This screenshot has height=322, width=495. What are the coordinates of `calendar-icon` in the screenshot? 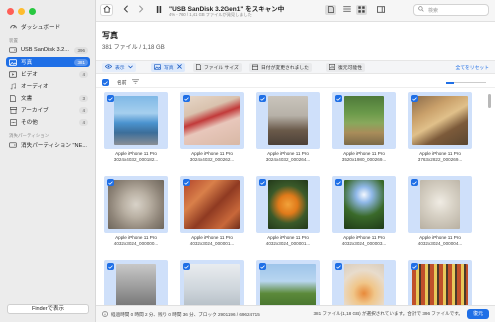 It's located at (255, 68).